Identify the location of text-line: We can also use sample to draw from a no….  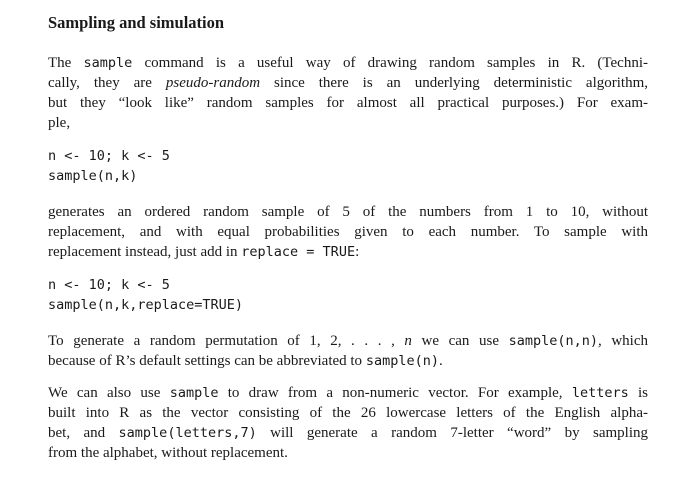
(348, 393).